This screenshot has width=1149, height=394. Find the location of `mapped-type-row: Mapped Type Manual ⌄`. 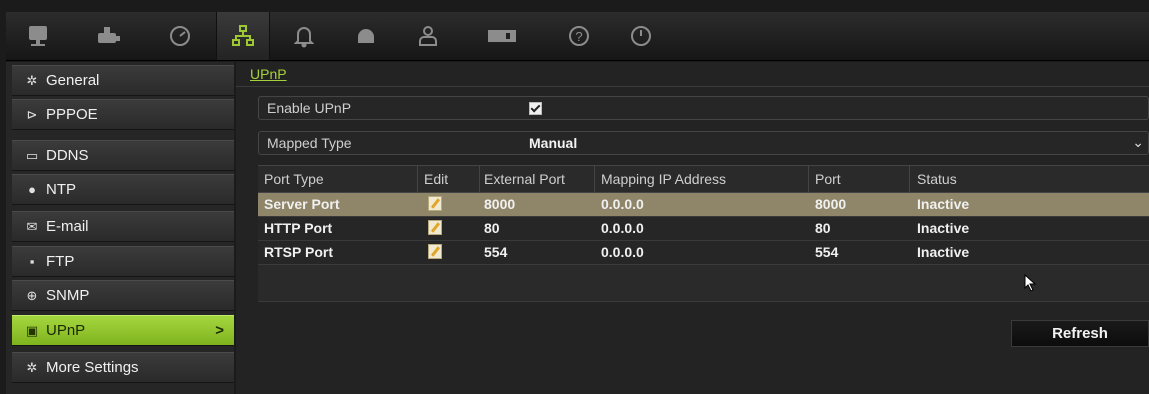

mapped-type-row: Mapped Type Manual ⌄ is located at coordinates (703, 143).